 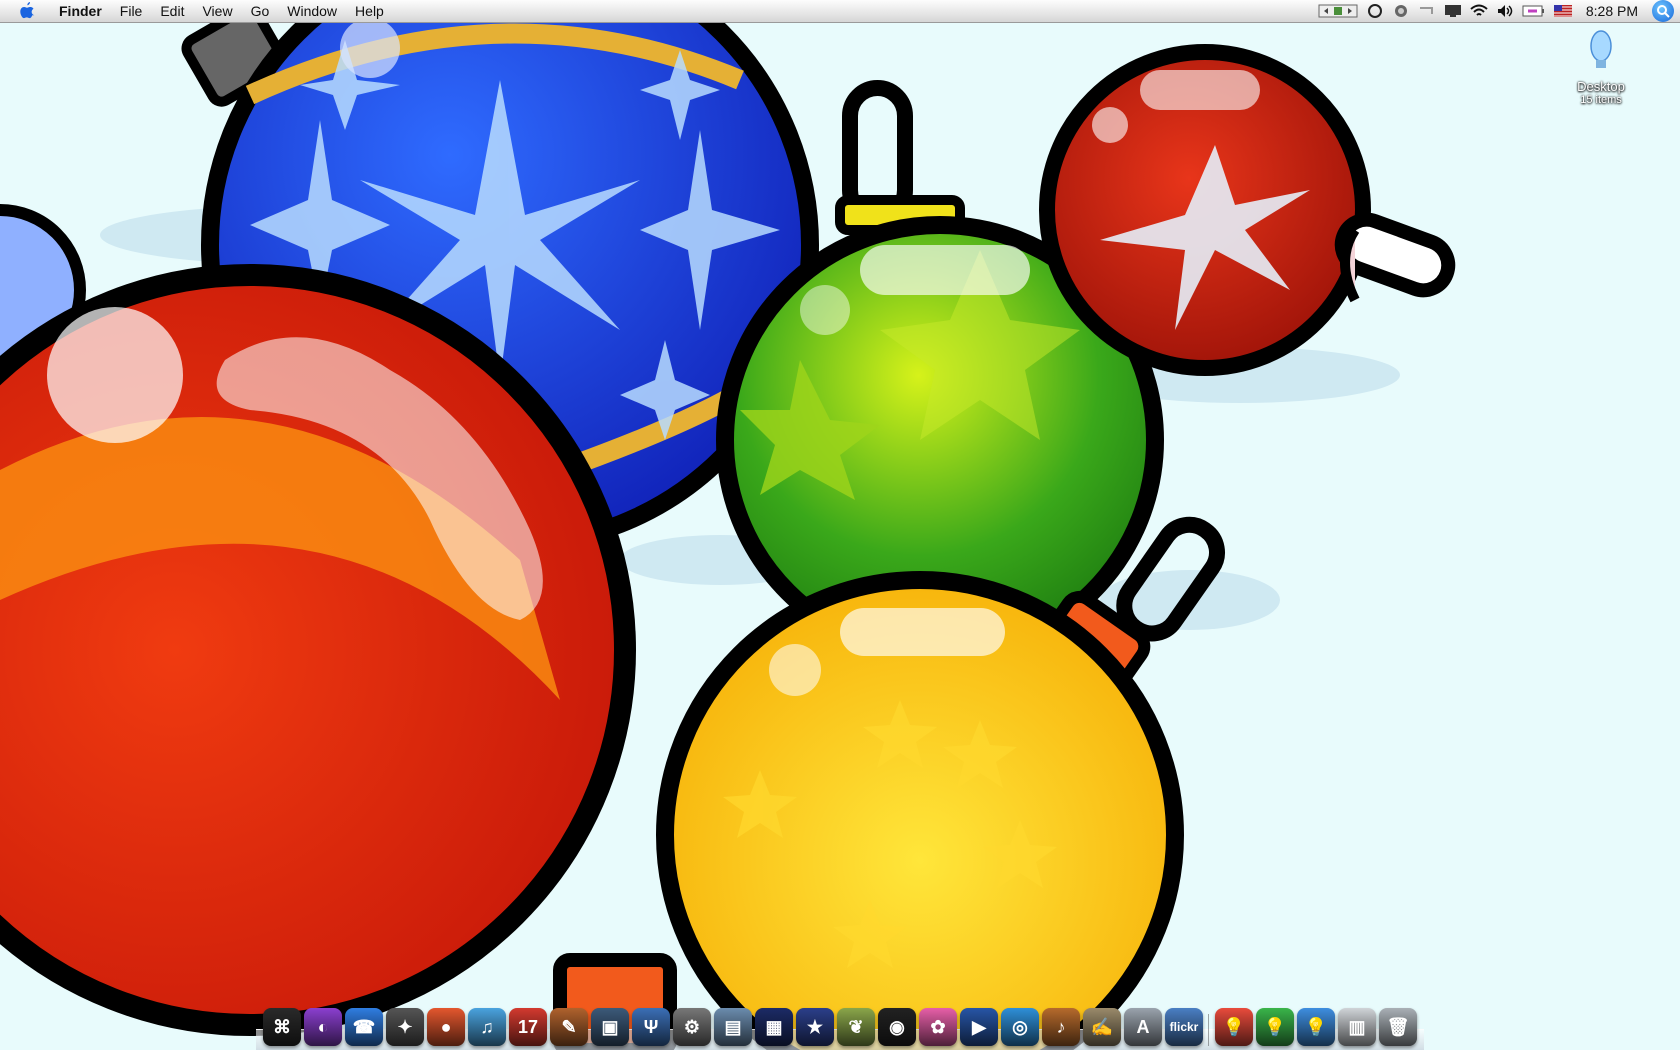 What do you see at coordinates (610, 1027) in the screenshot?
I see `preview-icon: ▣` at bounding box center [610, 1027].